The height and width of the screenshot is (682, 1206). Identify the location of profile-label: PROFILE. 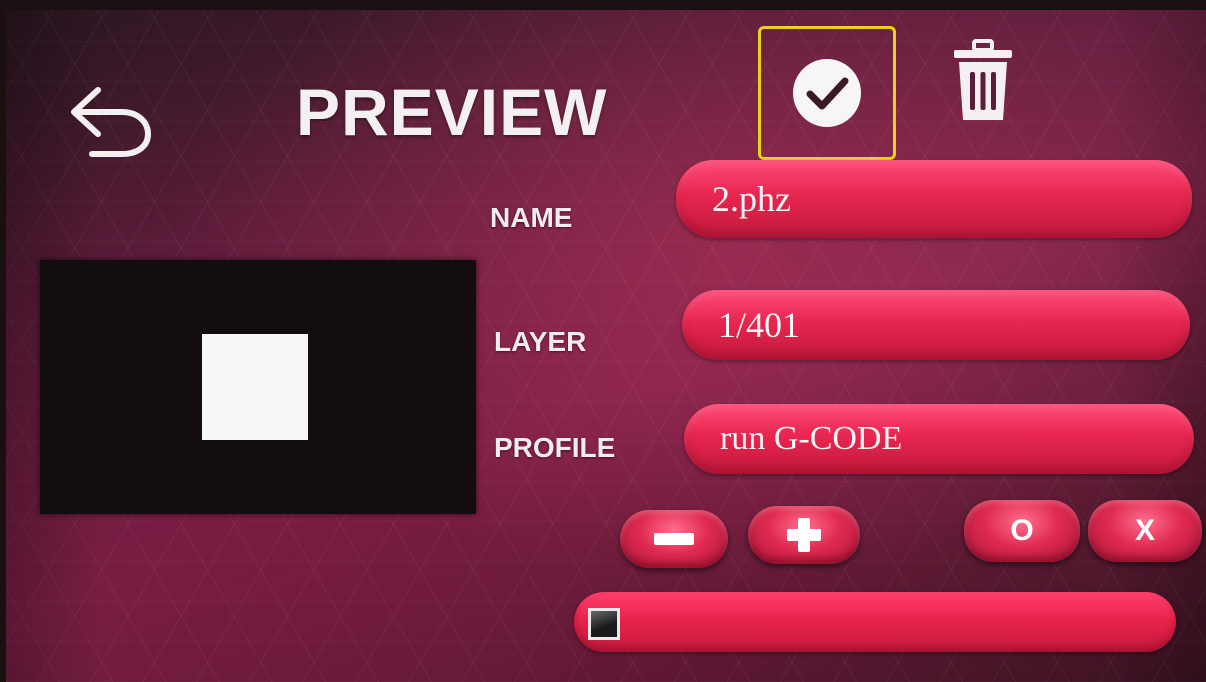
(555, 447).